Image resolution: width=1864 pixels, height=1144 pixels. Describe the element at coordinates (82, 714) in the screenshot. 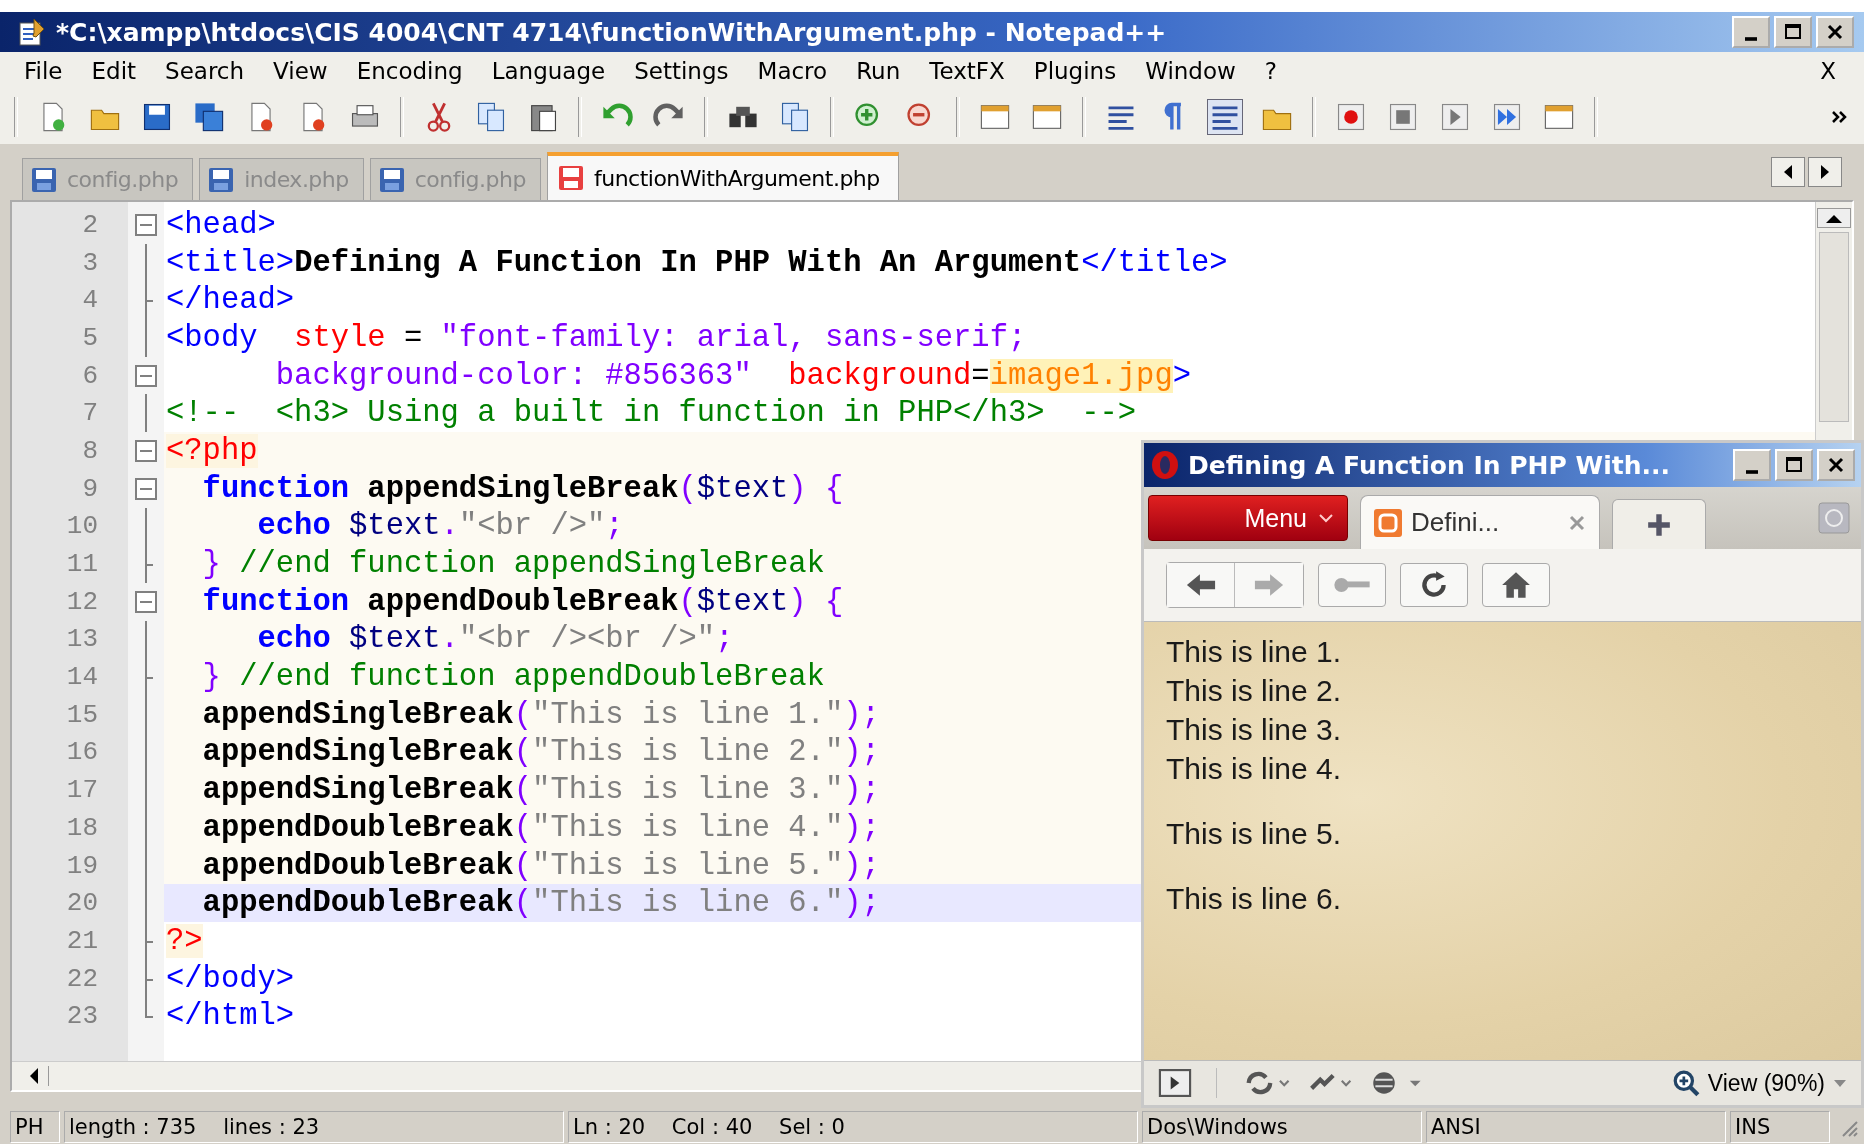

I see `line-number: 15` at that location.